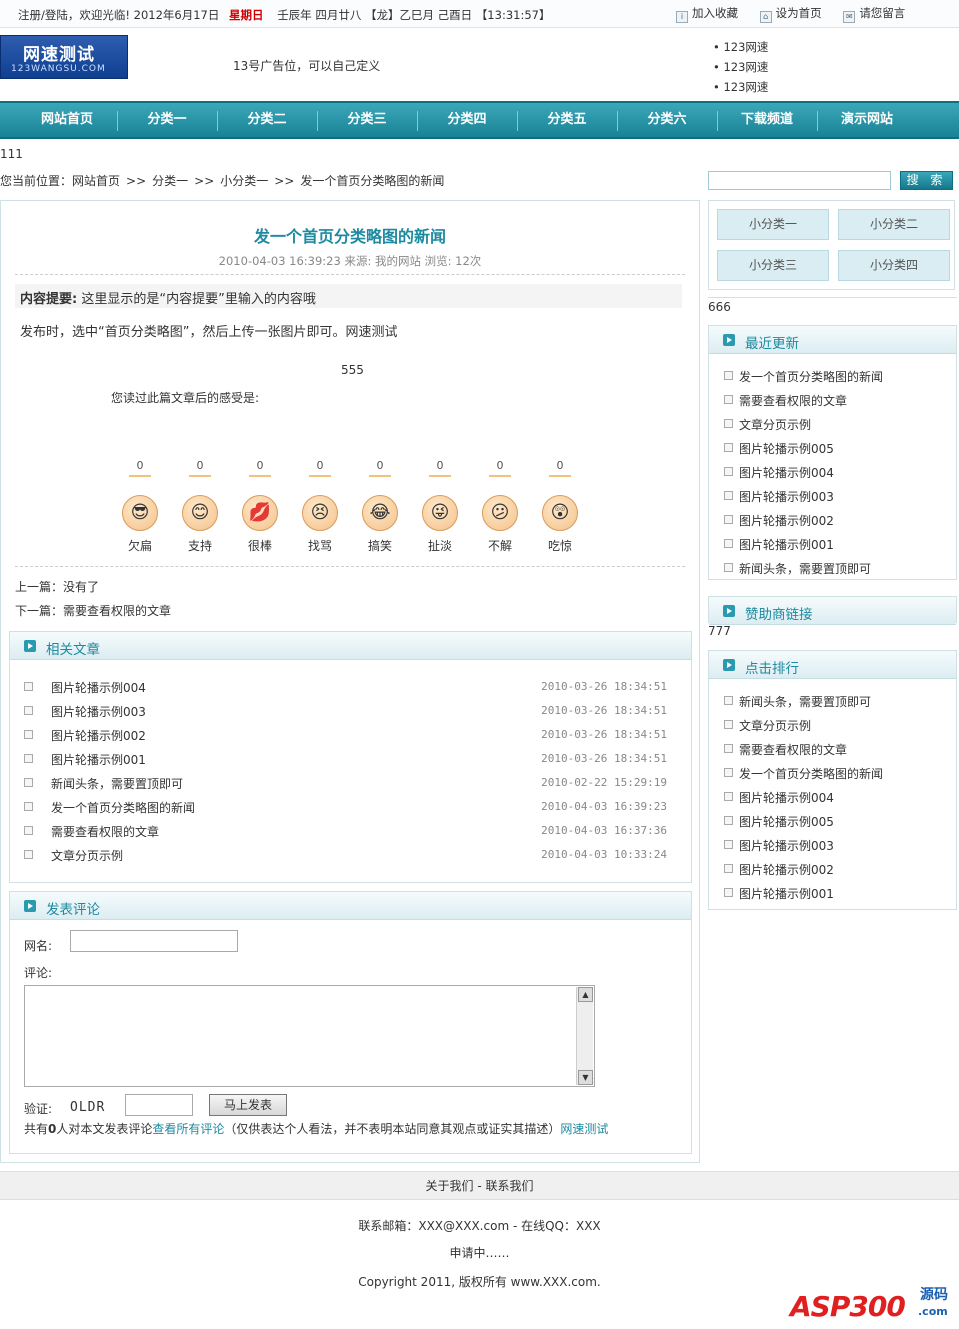 This screenshot has height=1329, width=959. What do you see at coordinates (170, 181) in the screenshot?
I see `breadcrumb-cat: 分类一` at bounding box center [170, 181].